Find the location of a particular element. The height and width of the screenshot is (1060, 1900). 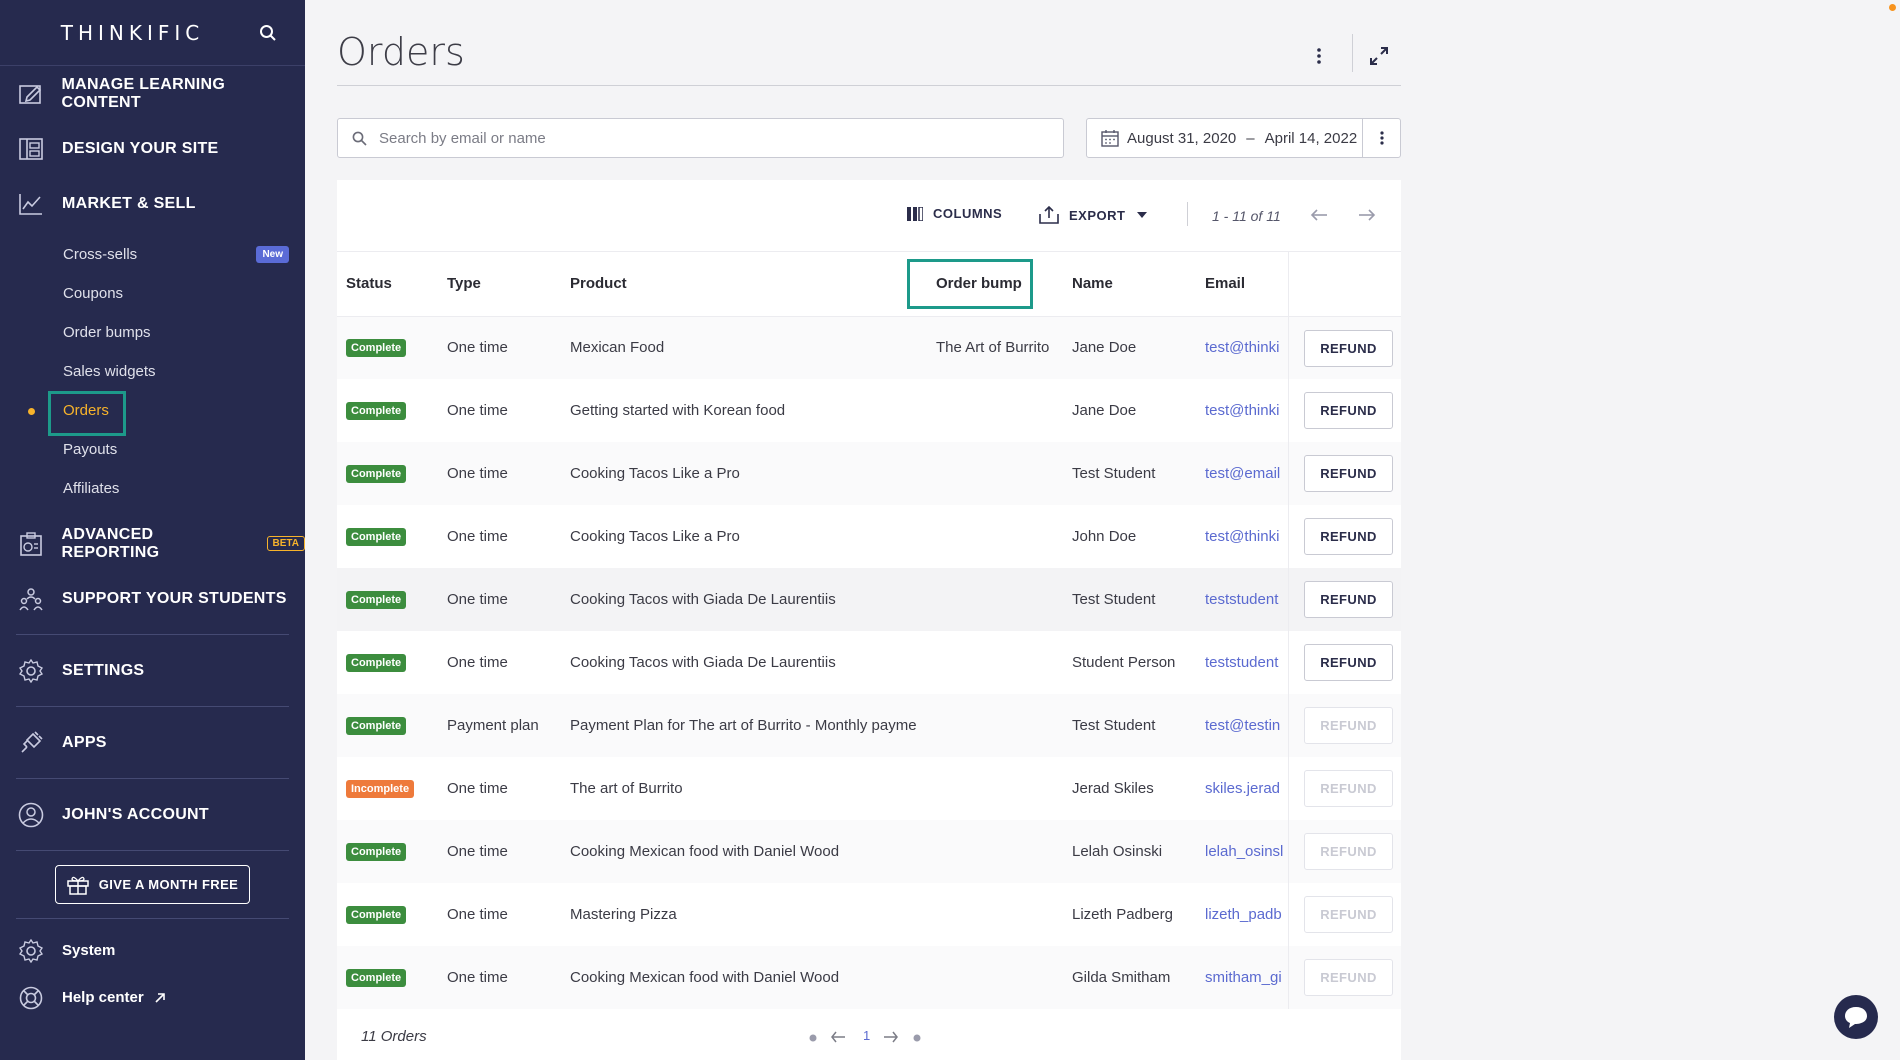

export-button: EXPORT is located at coordinates (1093, 215).